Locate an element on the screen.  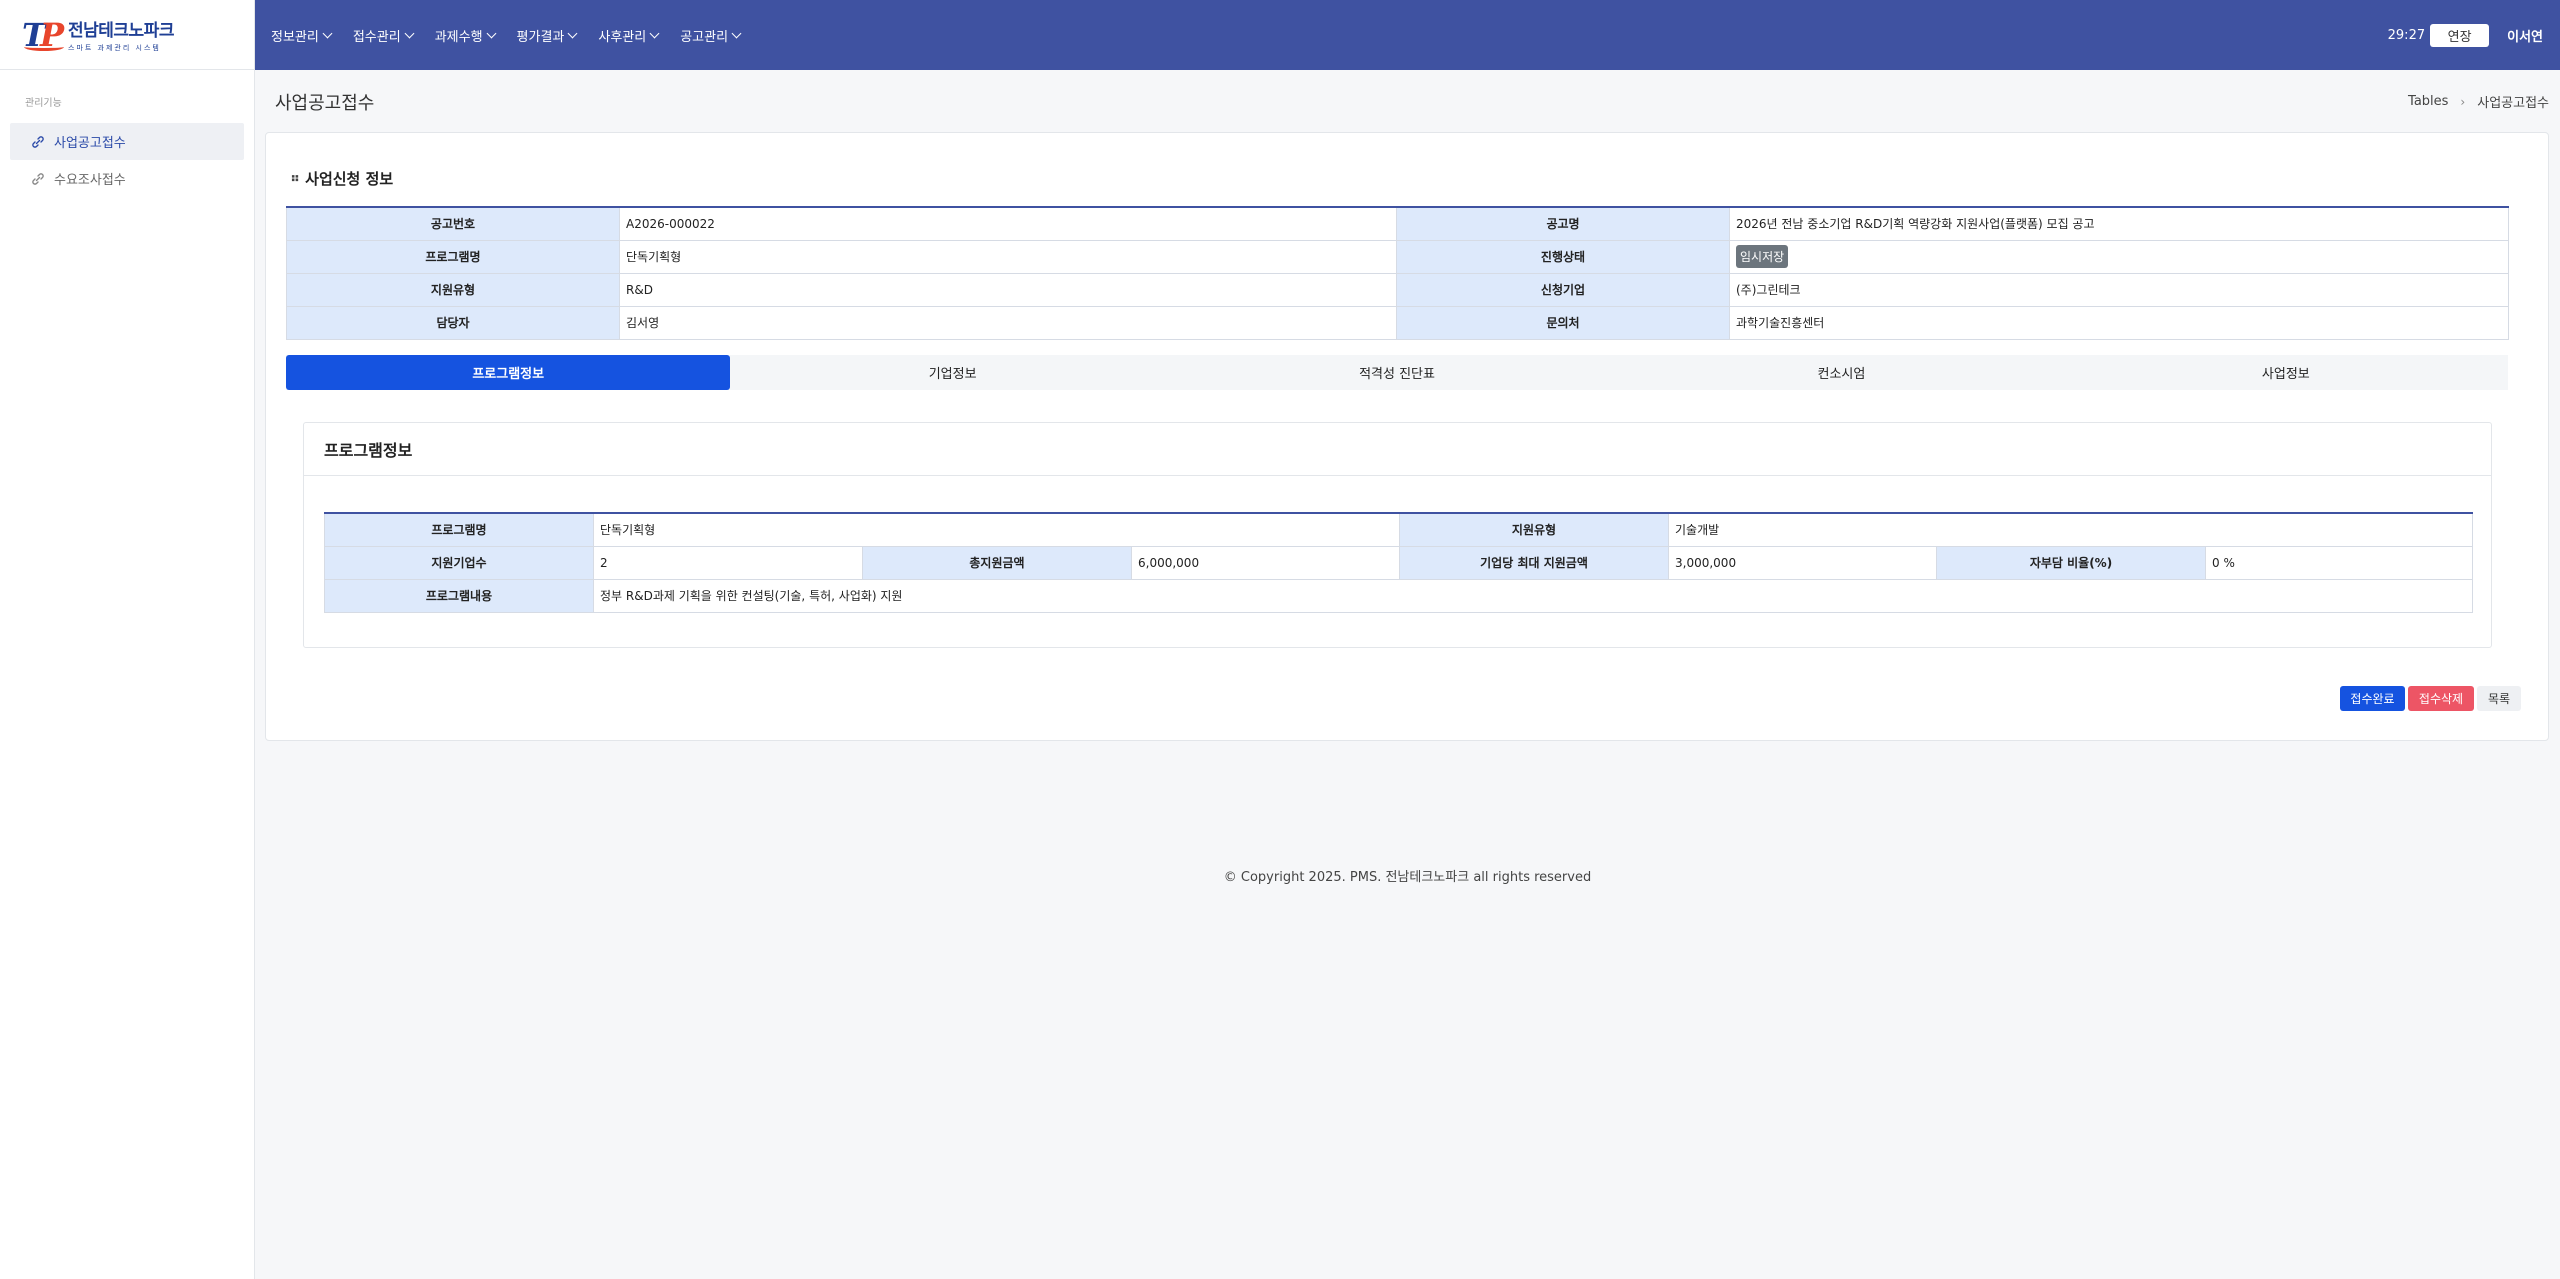
main-menu: 정보관리 접수관리 과제수행 평가결과 사후관리 공고관리 is located at coordinates (516, 35).